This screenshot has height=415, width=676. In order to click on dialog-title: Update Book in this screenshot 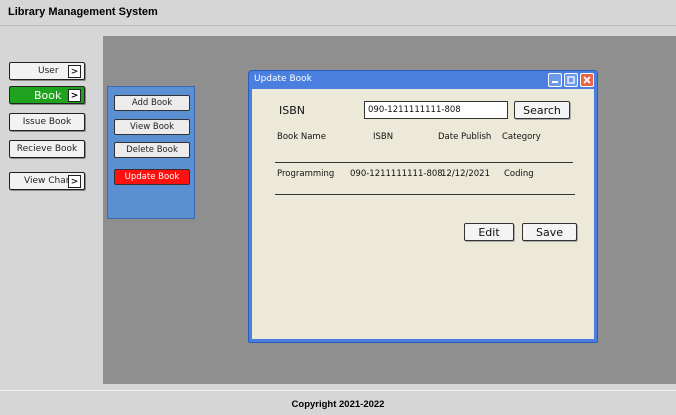, I will do `click(283, 79)`.